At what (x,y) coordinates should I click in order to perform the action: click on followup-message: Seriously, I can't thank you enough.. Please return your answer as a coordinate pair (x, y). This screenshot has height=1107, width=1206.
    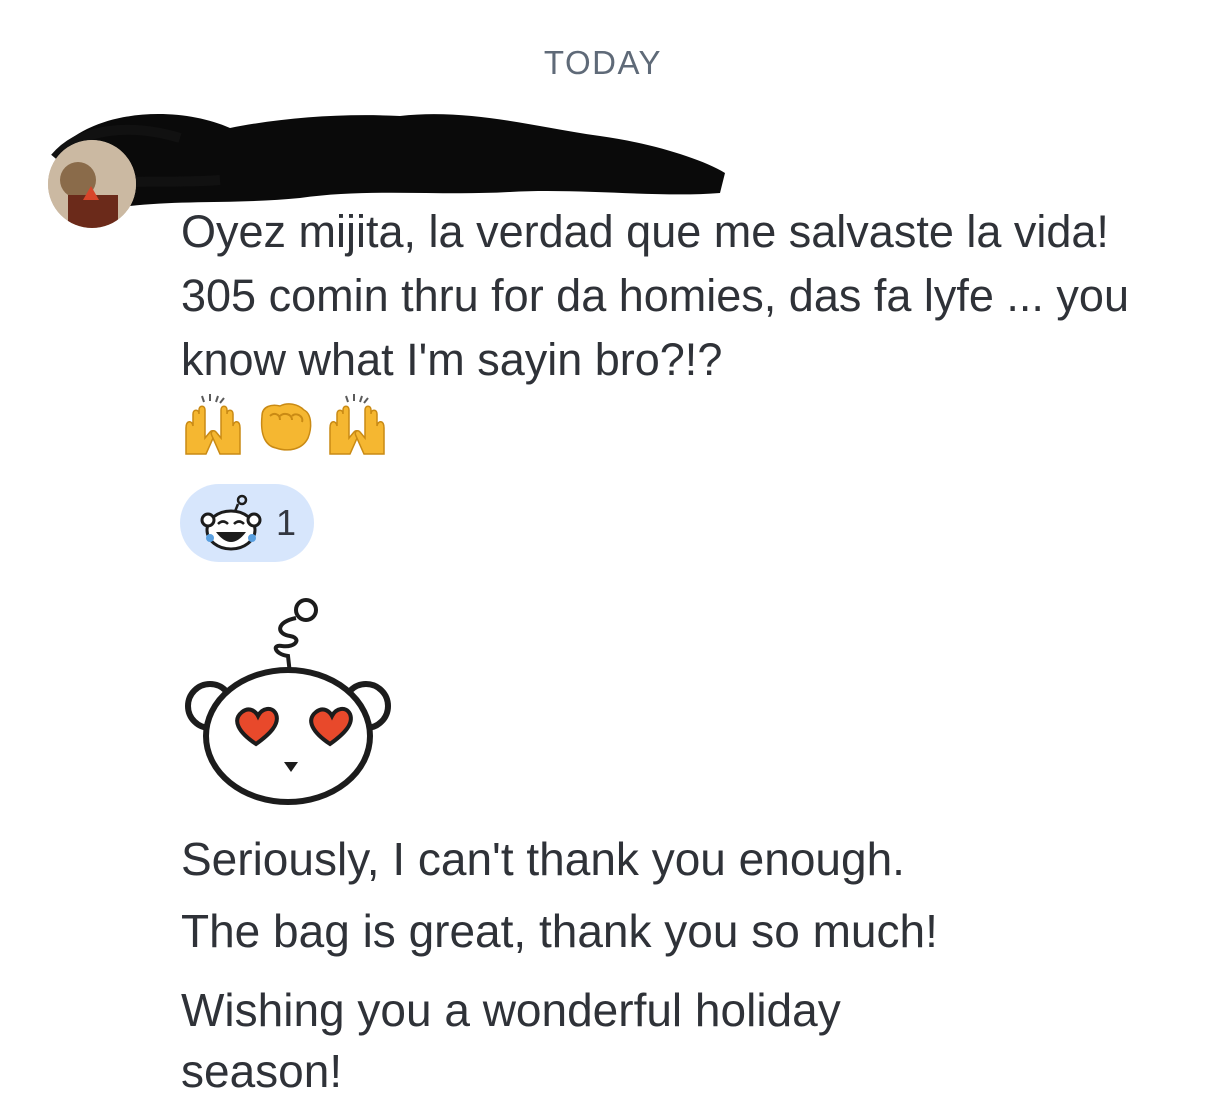
    Looking at the image, I should click on (543, 859).